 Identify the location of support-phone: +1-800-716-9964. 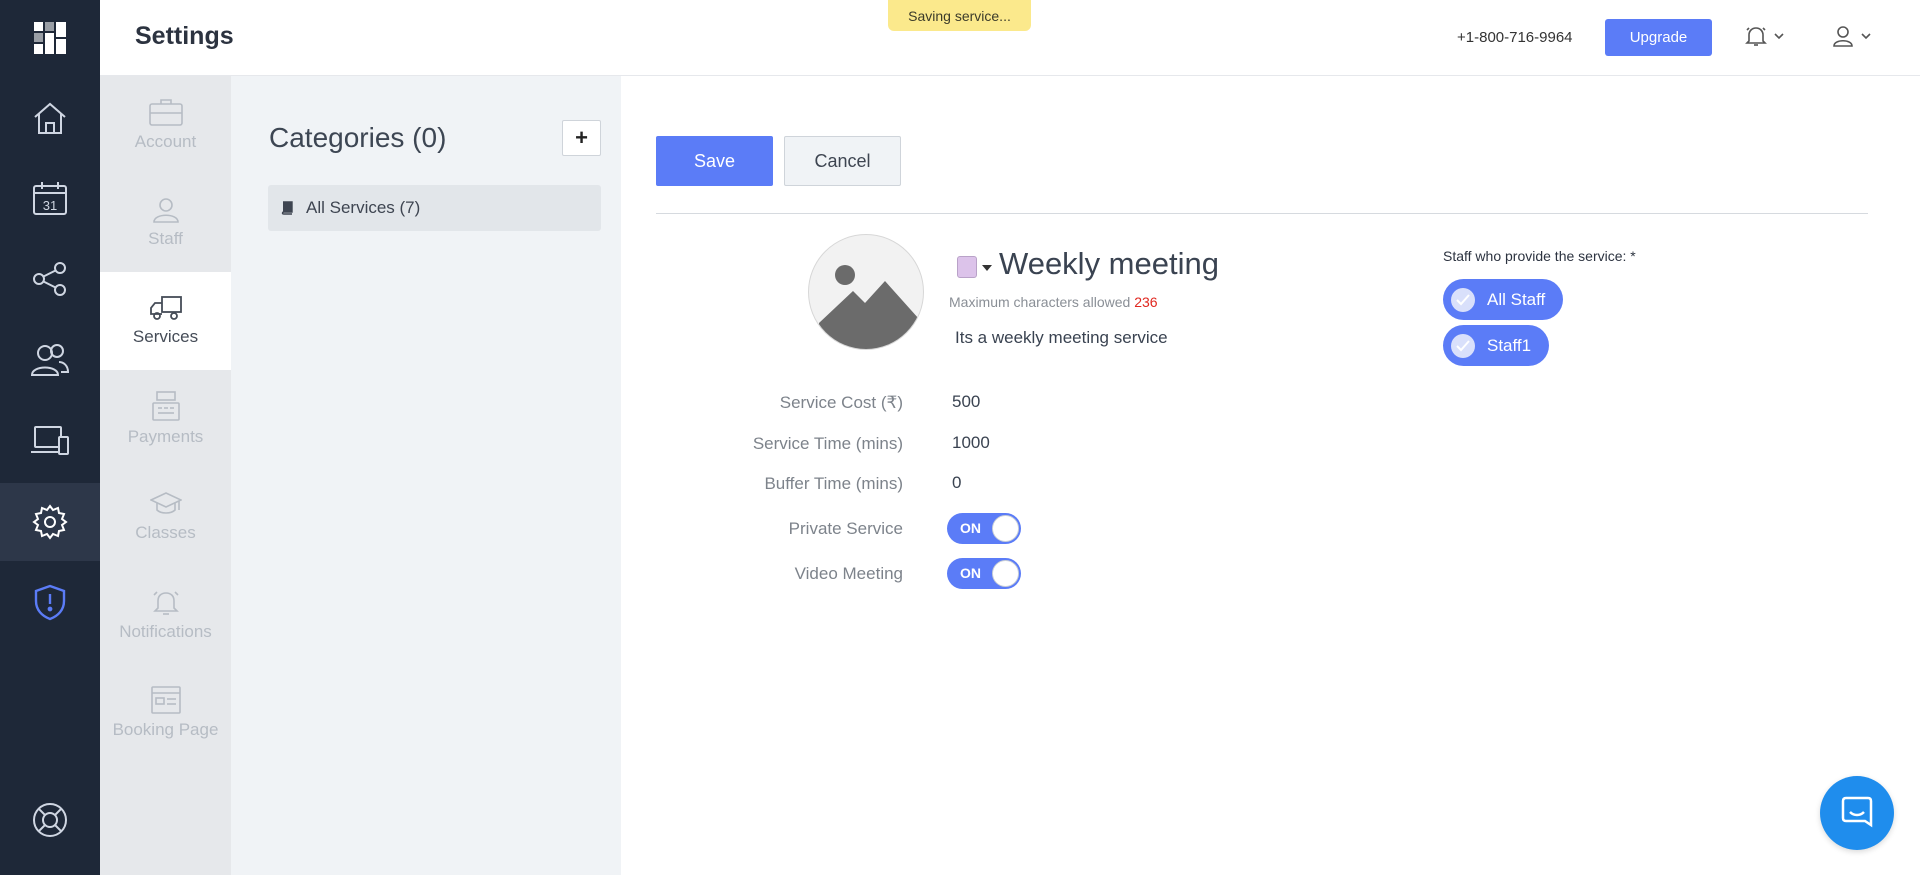
(1515, 37).